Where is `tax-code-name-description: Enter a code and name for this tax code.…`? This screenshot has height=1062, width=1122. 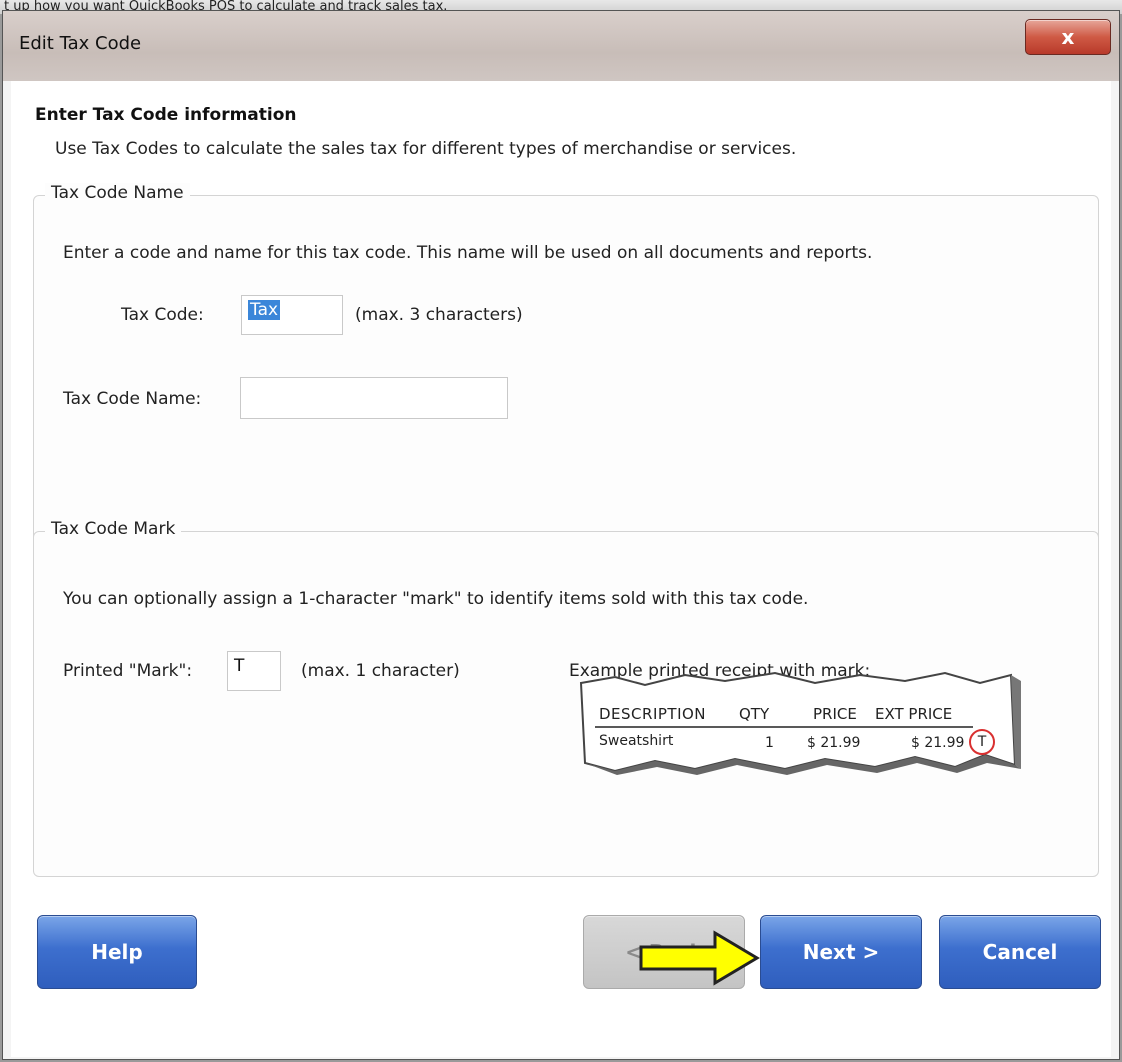
tax-code-name-description: Enter a code and name for this tax code.… is located at coordinates (468, 253).